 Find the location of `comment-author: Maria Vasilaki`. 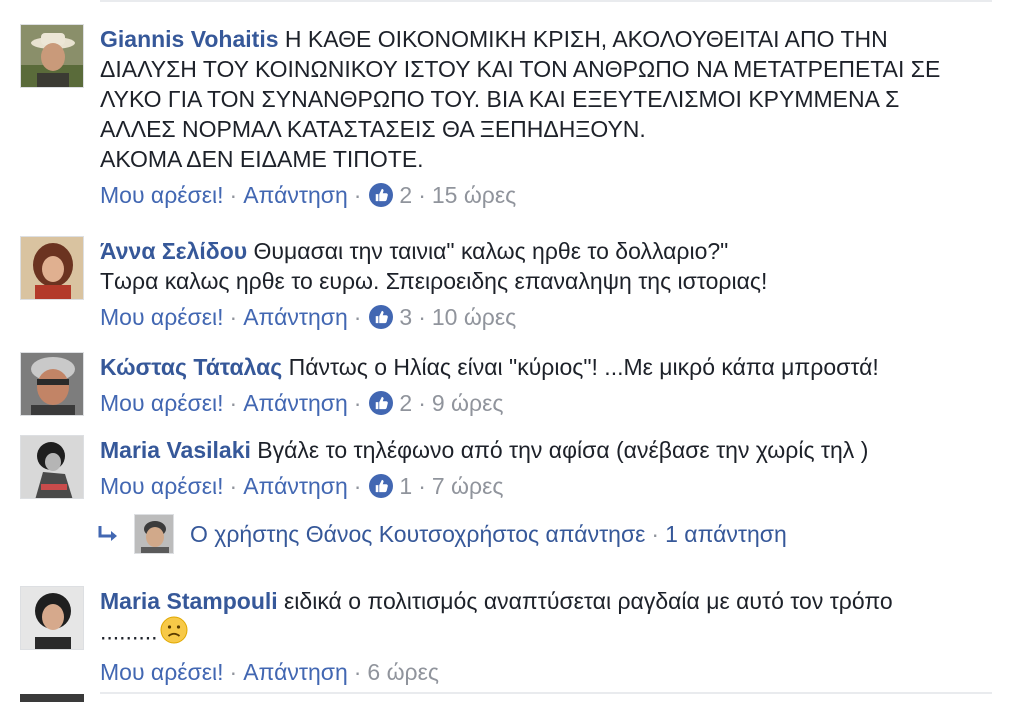

comment-author: Maria Vasilaki is located at coordinates (175, 450).